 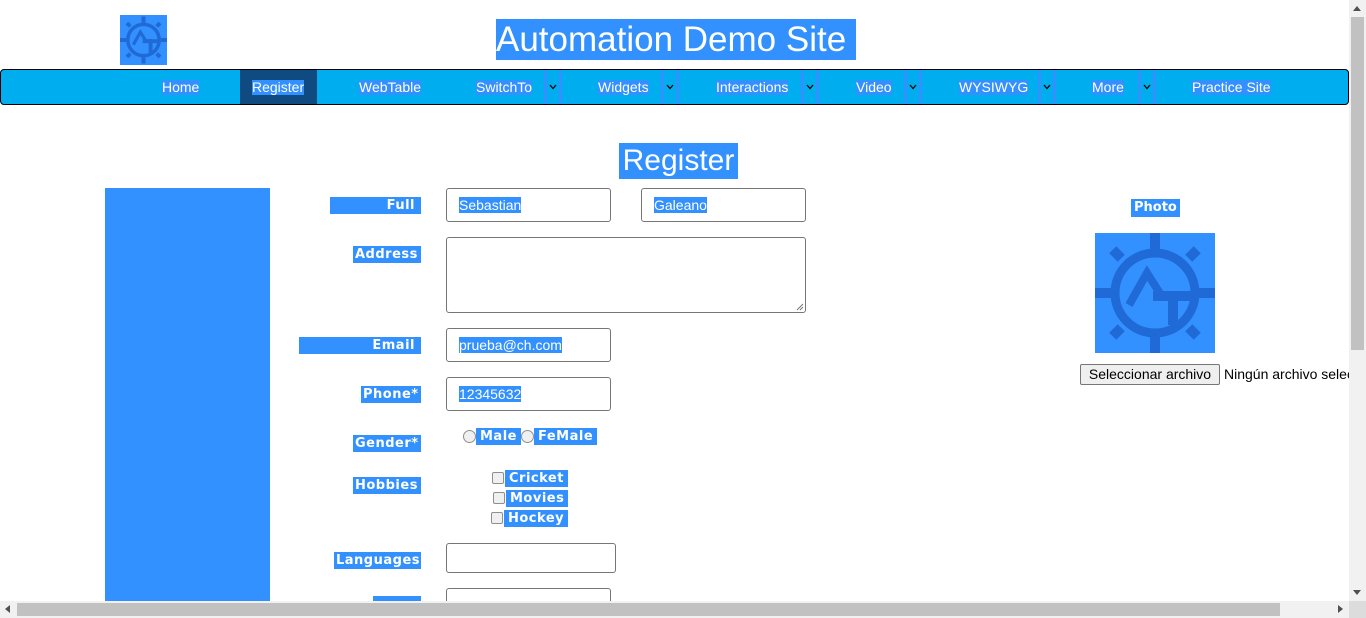 What do you see at coordinates (469, 436) in the screenshot?
I see `gender-male-radio` at bounding box center [469, 436].